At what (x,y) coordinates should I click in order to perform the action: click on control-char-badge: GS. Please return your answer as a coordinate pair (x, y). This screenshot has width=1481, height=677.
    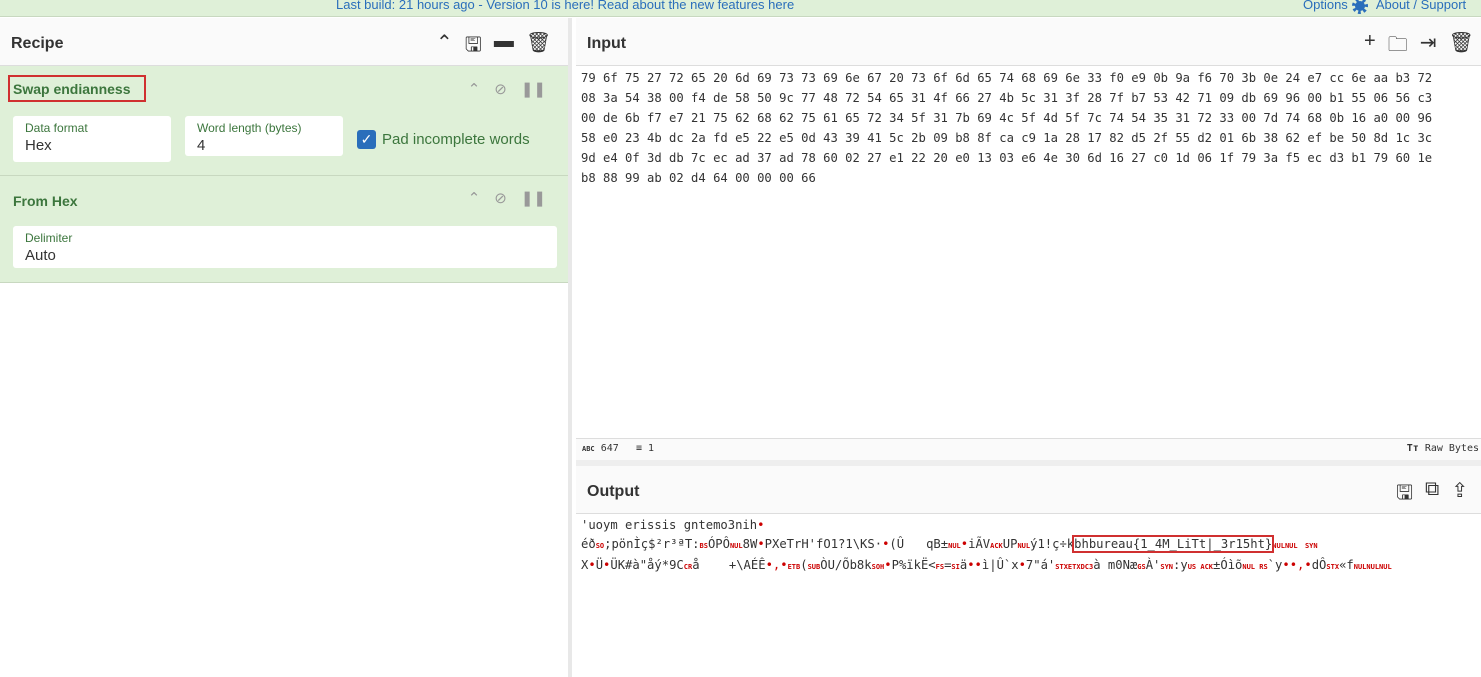
    Looking at the image, I should click on (1141, 567).